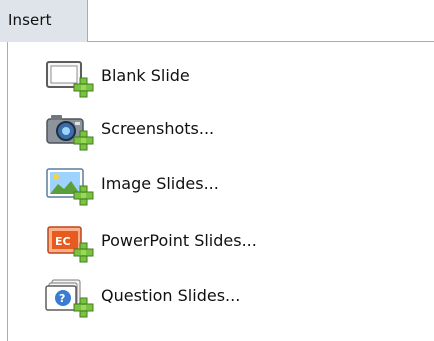  What do you see at coordinates (69, 298) in the screenshot?
I see `question-slide-add-icon: ?` at bounding box center [69, 298].